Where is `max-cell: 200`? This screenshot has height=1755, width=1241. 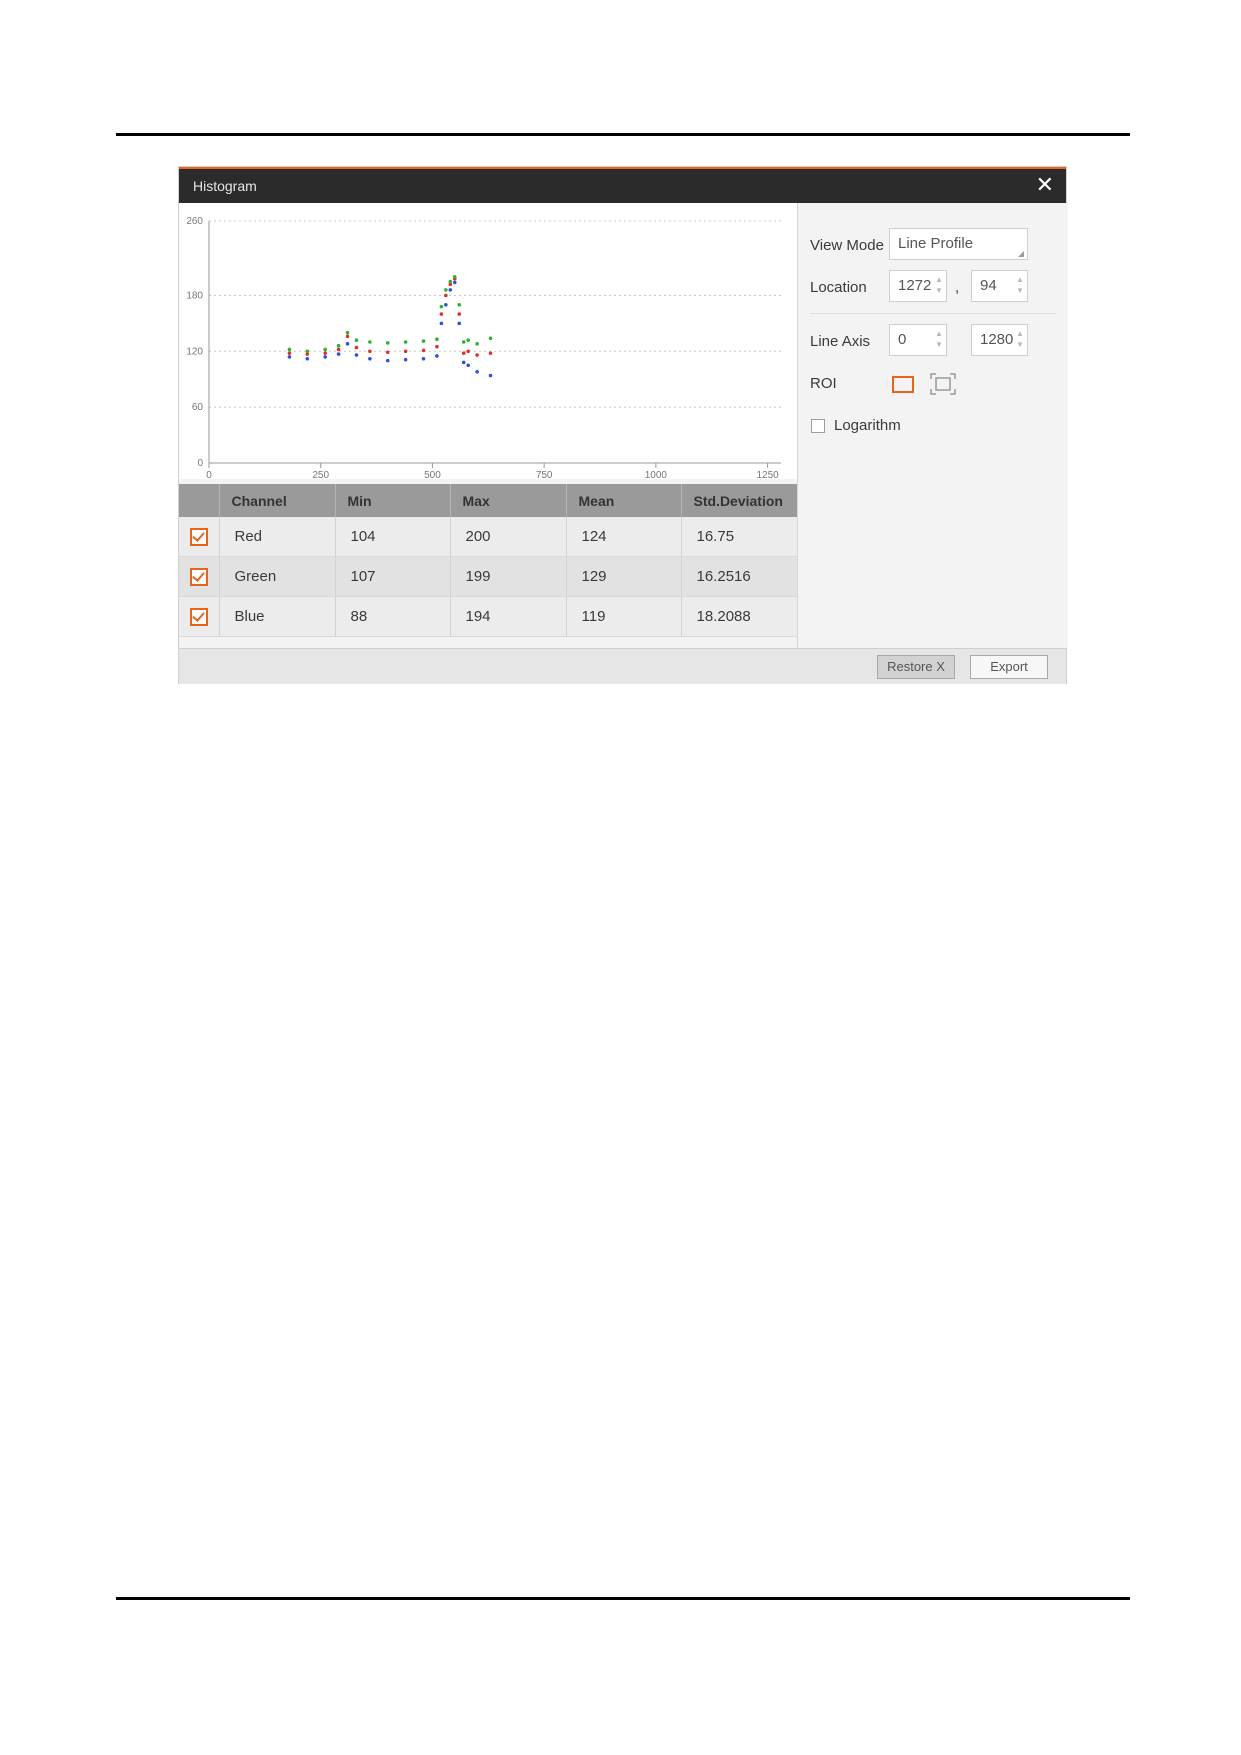 max-cell: 200 is located at coordinates (508, 537).